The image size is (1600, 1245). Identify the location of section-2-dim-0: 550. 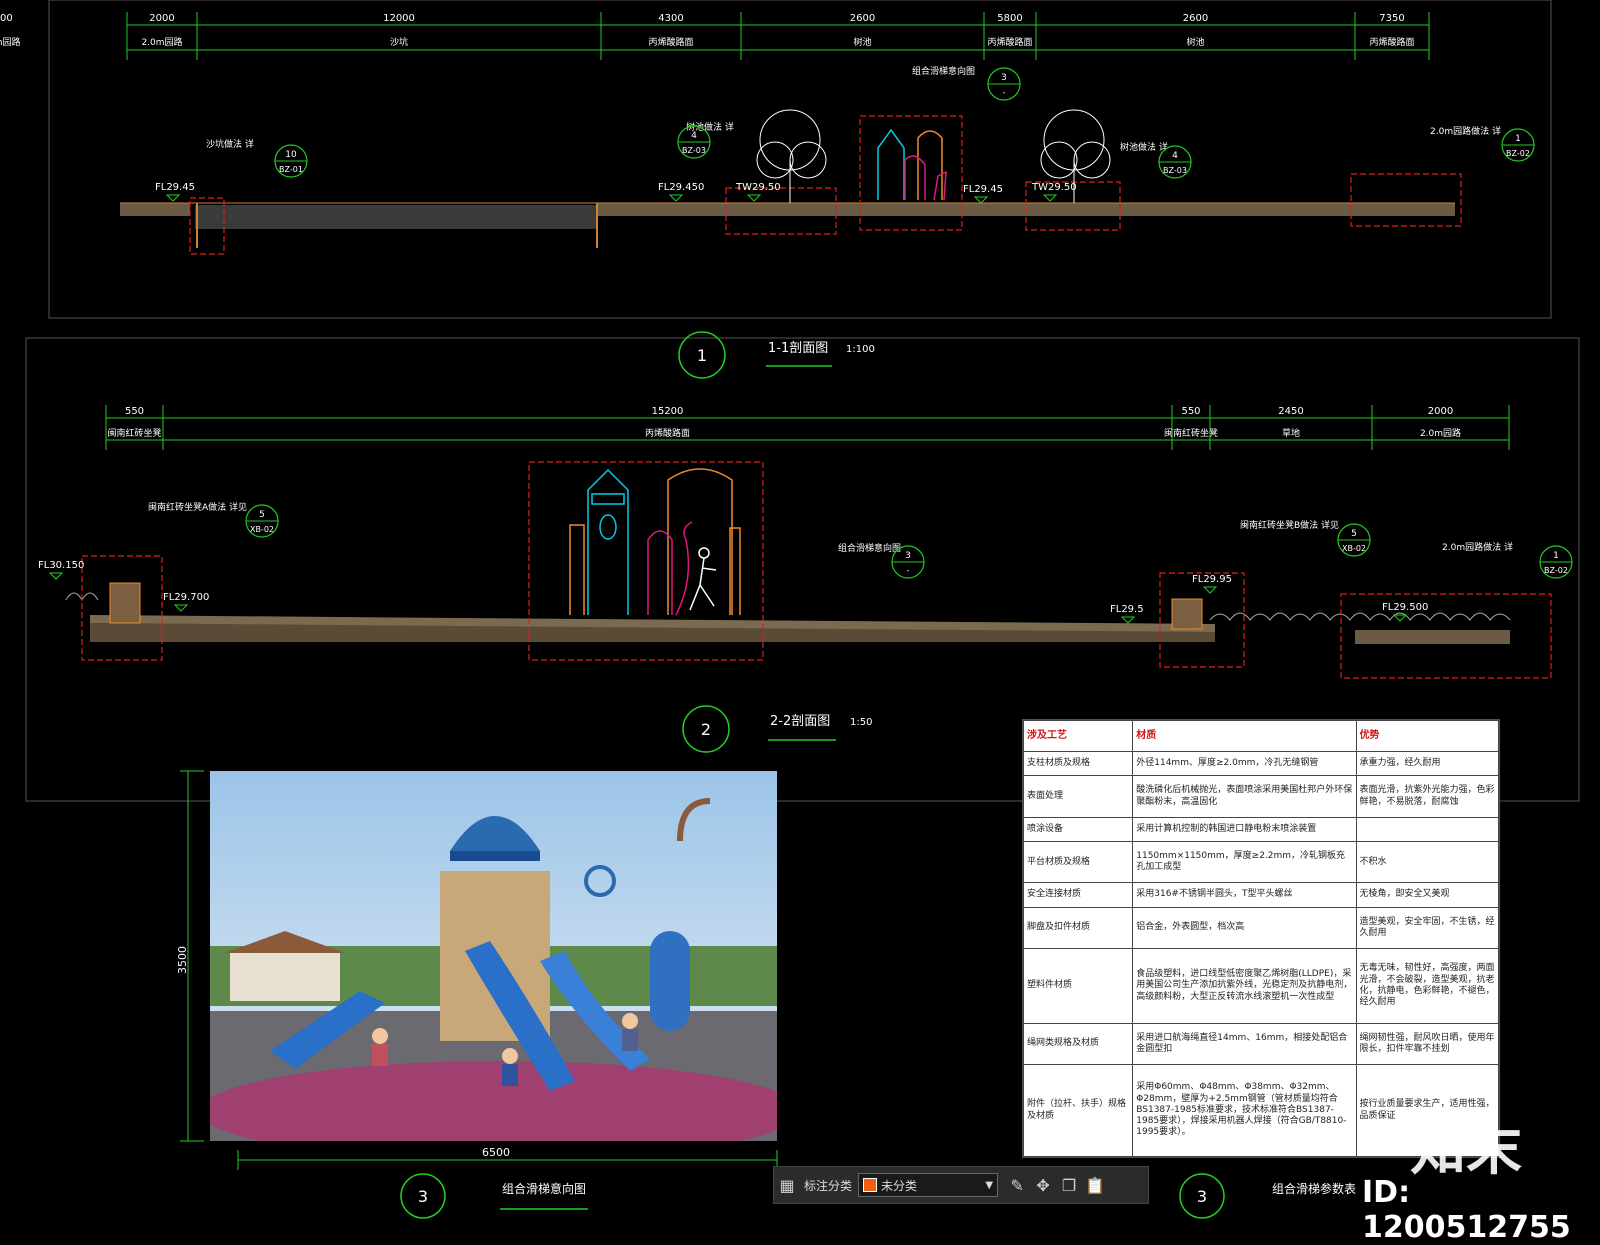
(134, 411).